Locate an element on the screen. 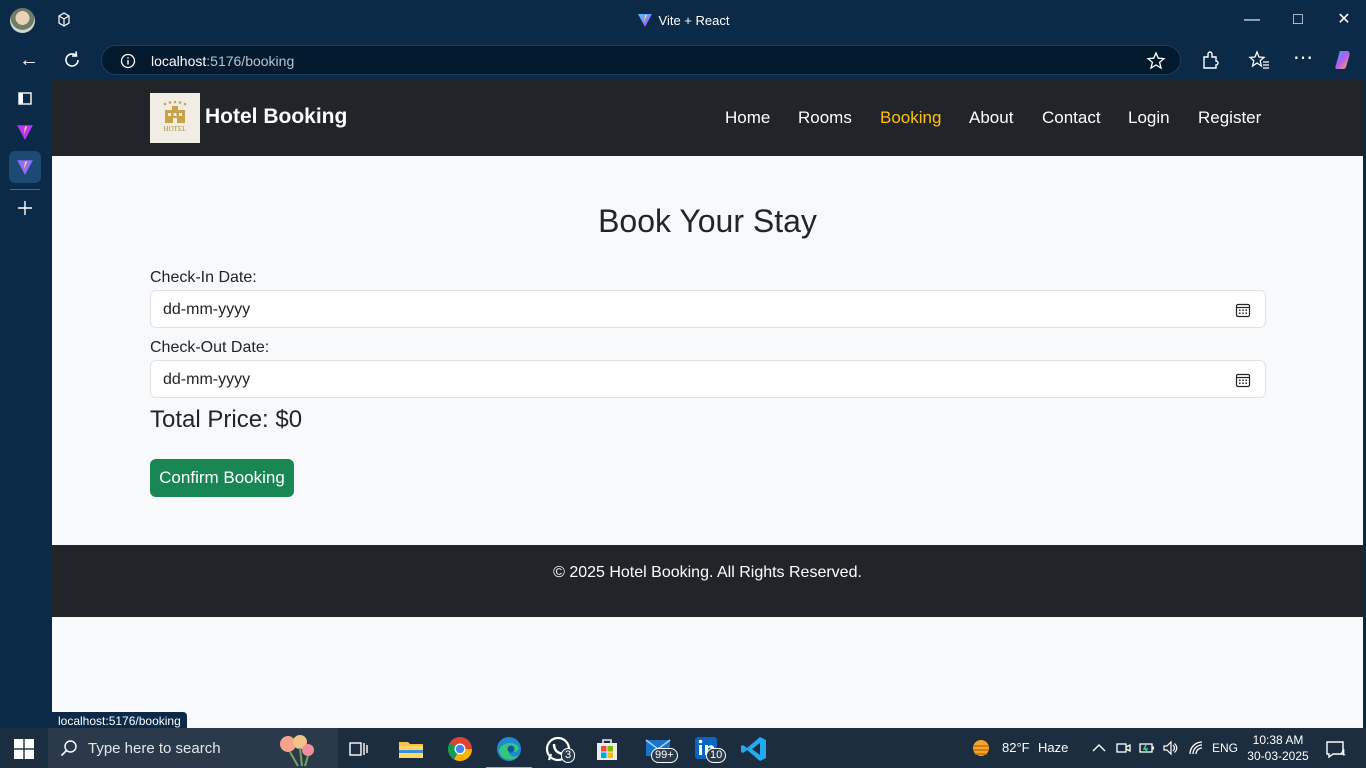 Image resolution: width=1366 pixels, height=768 pixels. site-info-icon is located at coordinates (128, 61).